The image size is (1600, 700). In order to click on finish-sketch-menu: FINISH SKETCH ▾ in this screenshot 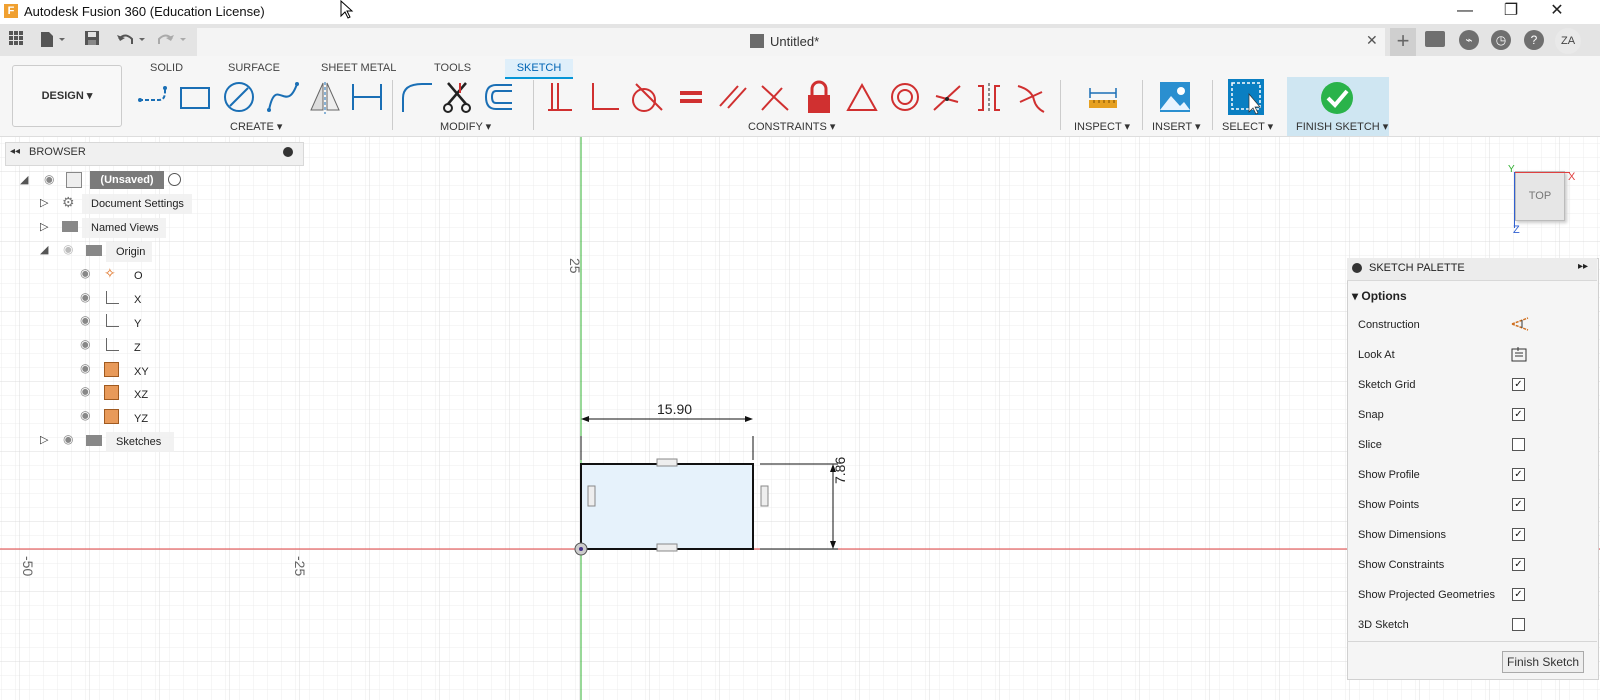, I will do `click(1342, 126)`.